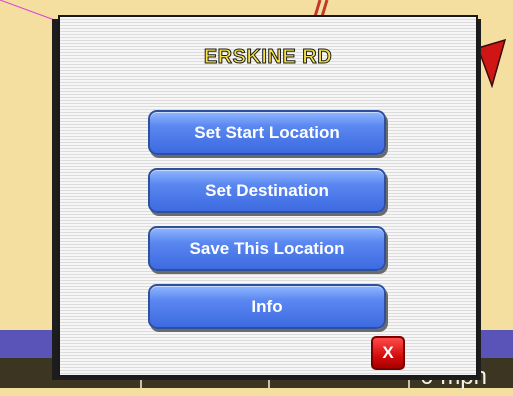 The height and width of the screenshot is (396, 513). Describe the element at coordinates (268, 57) in the screenshot. I see `dialog-title: ERSKINE RD` at that location.